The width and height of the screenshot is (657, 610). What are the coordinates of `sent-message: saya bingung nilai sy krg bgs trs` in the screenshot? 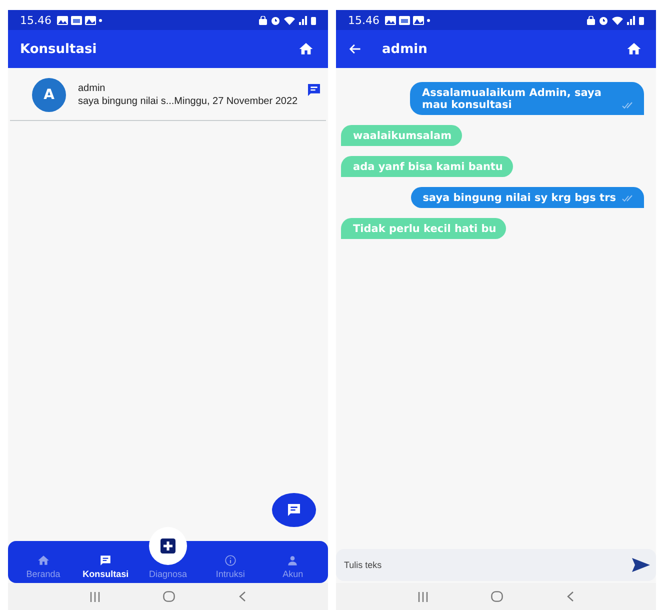 It's located at (527, 197).